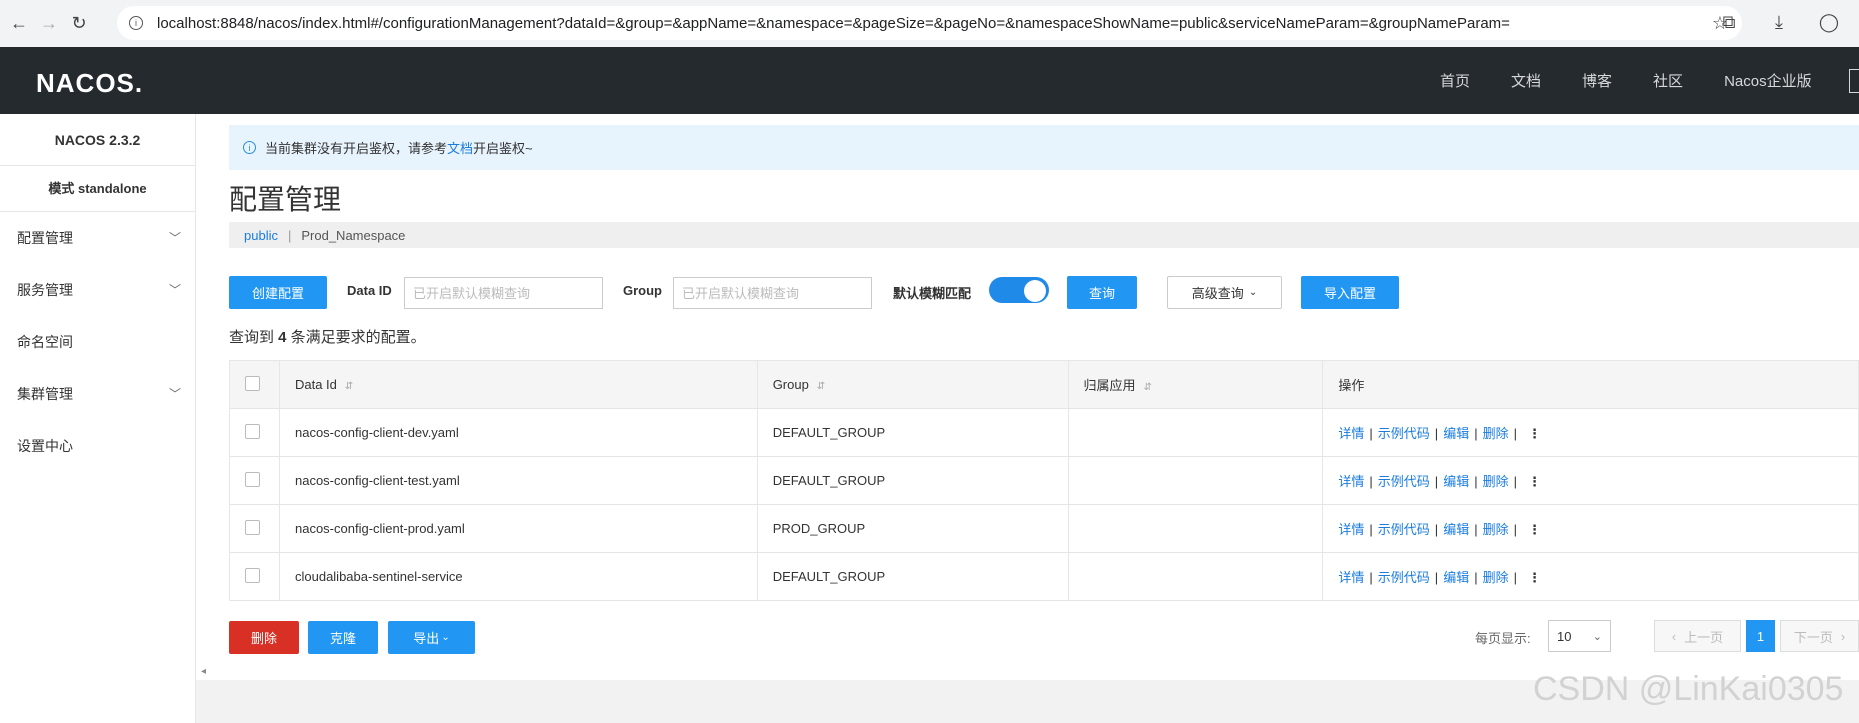 The width and height of the screenshot is (1859, 723). What do you see at coordinates (45, 238) in the screenshot?
I see `sidebar-item-label: 配置管理` at bounding box center [45, 238].